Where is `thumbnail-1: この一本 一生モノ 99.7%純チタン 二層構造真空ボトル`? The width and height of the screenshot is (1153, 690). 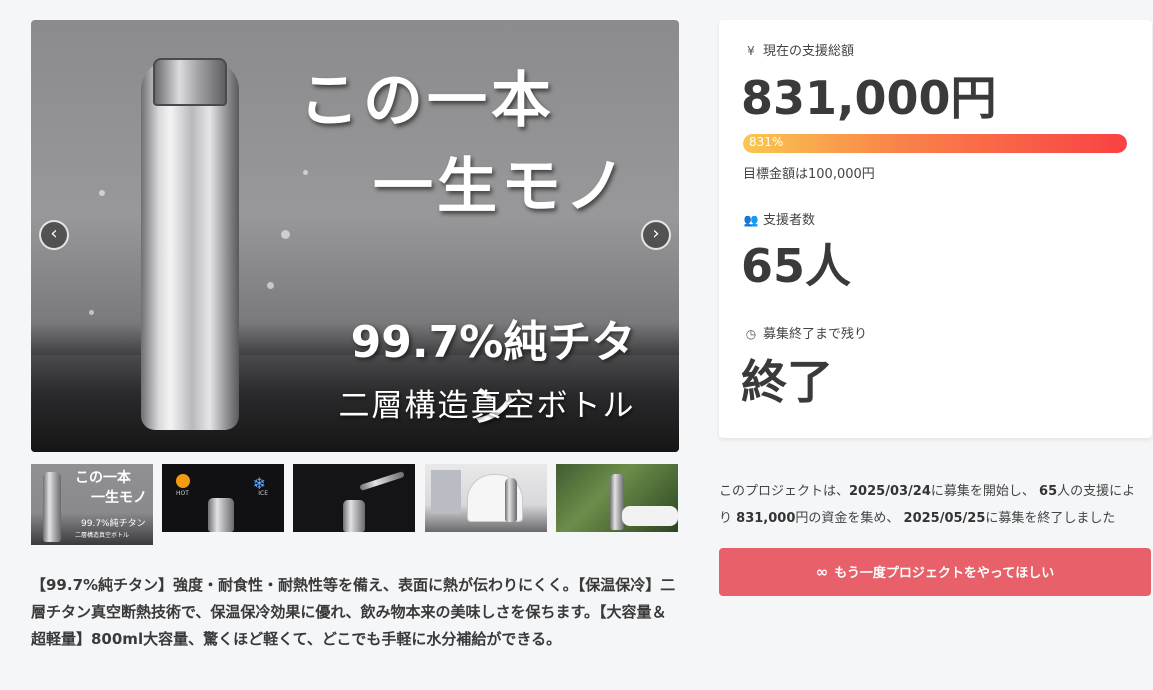
thumbnail-1: この一本 一生モノ 99.7%純チタン 二層構造真空ボトル is located at coordinates (92, 504).